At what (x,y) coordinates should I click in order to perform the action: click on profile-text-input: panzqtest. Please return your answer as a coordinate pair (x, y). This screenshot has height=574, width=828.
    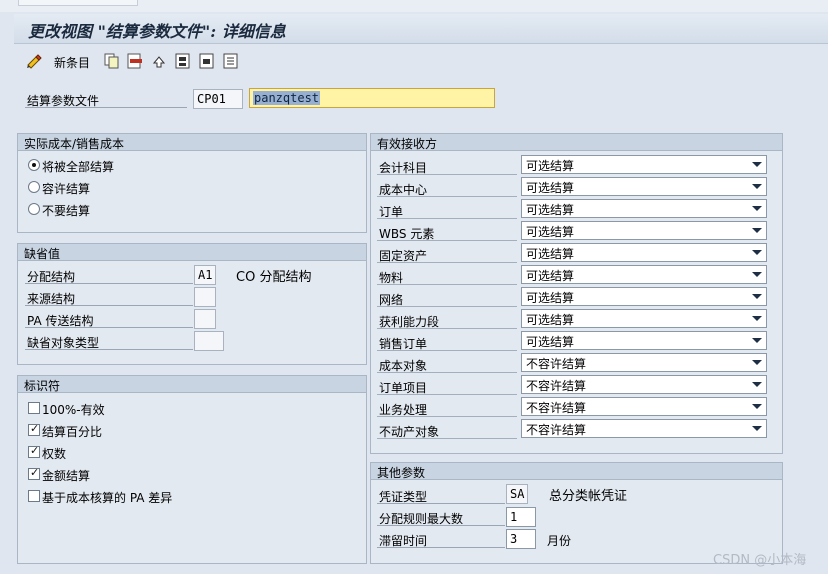
    Looking at the image, I should click on (372, 98).